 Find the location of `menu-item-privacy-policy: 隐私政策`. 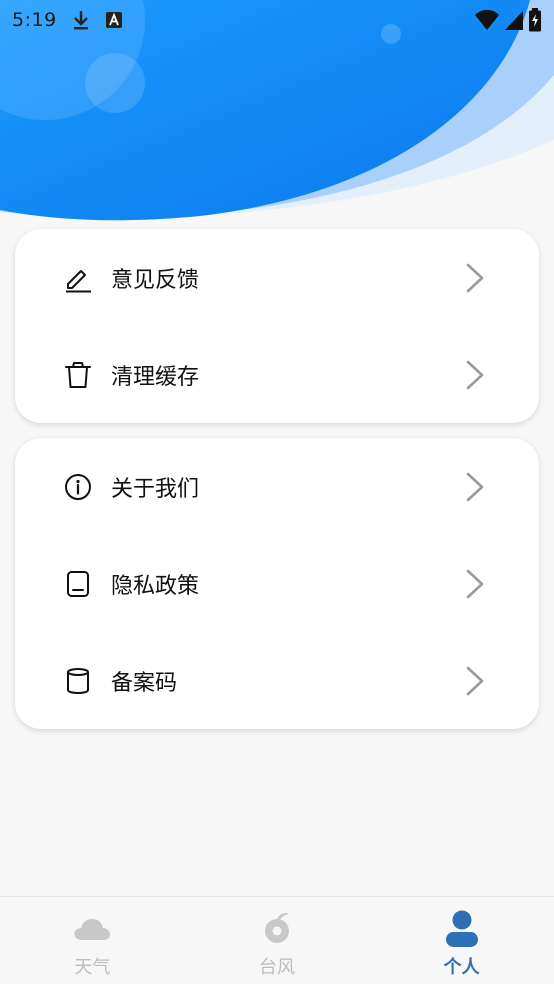

menu-item-privacy-policy: 隐私政策 is located at coordinates (277, 583).